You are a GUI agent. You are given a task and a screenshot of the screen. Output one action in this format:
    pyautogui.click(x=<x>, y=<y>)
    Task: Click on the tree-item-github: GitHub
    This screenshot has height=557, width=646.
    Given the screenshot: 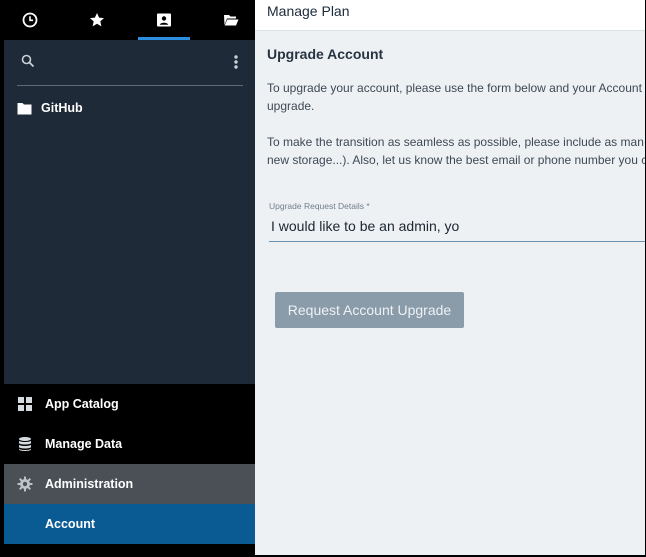 What is the action you would take?
    pyautogui.click(x=130, y=108)
    